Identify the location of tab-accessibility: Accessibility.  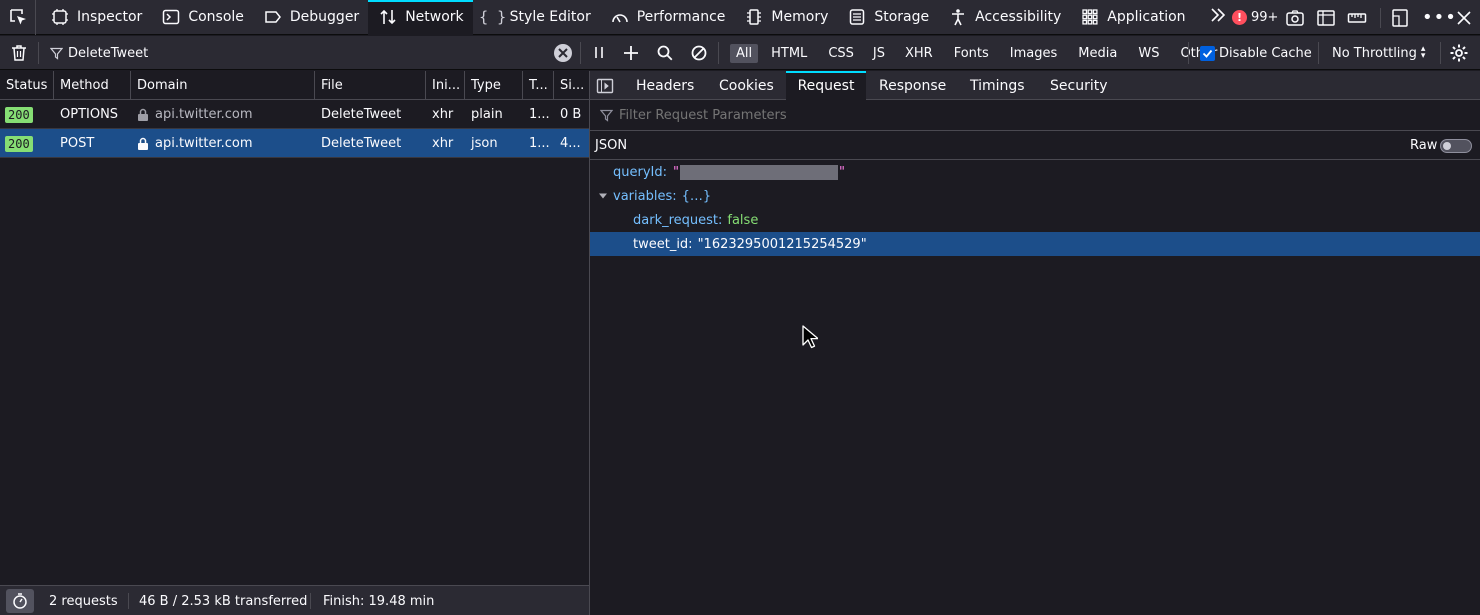
(1004, 17).